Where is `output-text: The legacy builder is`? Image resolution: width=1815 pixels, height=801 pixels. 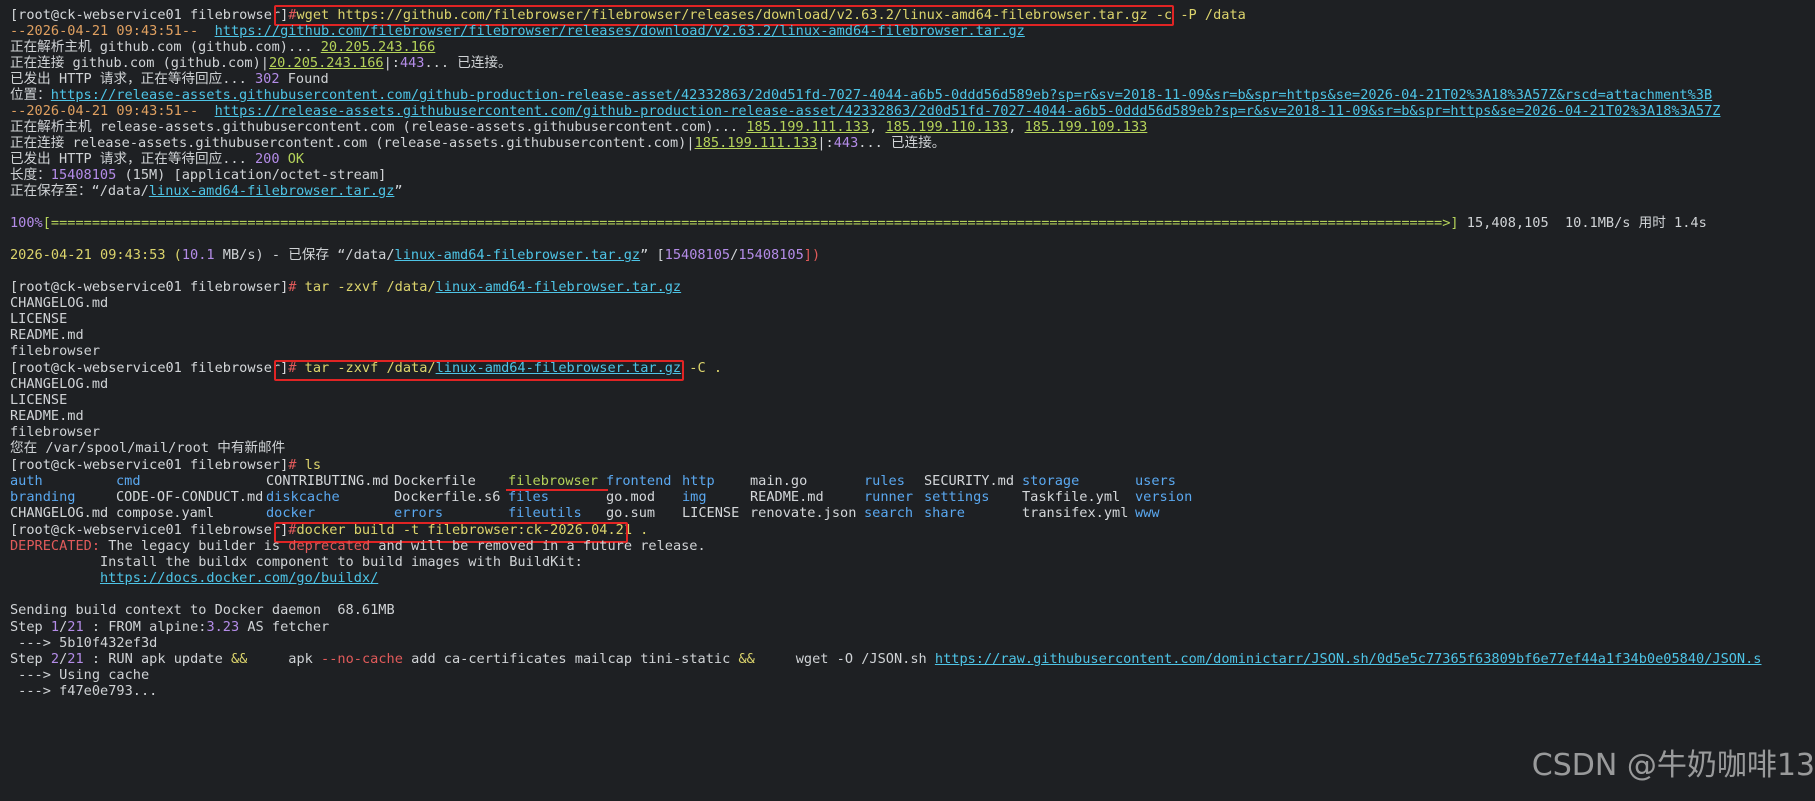
output-text: The legacy builder is is located at coordinates (194, 546).